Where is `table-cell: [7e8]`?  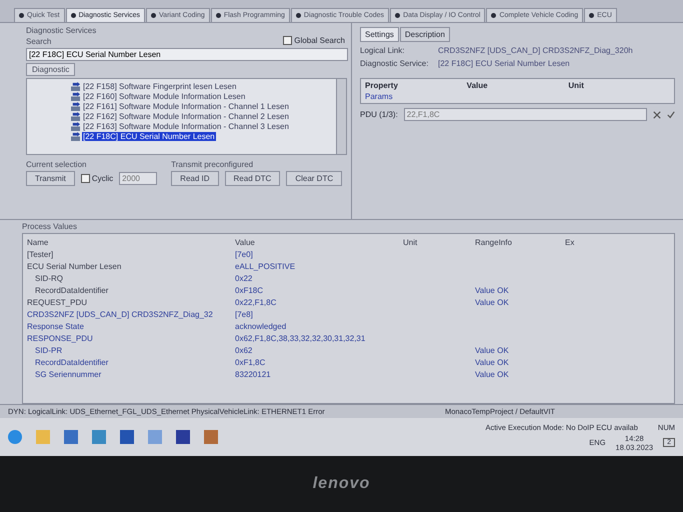
table-cell: [7e8] is located at coordinates (244, 314).